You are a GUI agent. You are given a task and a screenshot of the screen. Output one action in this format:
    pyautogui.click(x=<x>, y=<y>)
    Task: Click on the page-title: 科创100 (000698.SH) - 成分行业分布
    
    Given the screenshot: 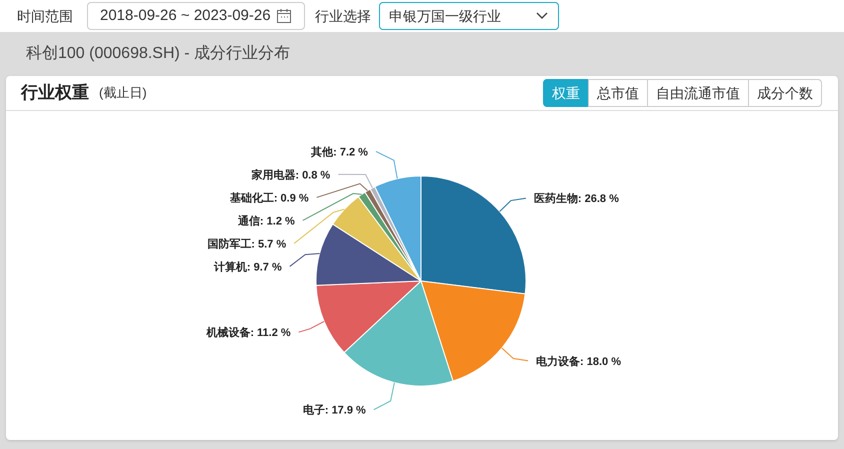 What is the action you would take?
    pyautogui.click(x=158, y=54)
    